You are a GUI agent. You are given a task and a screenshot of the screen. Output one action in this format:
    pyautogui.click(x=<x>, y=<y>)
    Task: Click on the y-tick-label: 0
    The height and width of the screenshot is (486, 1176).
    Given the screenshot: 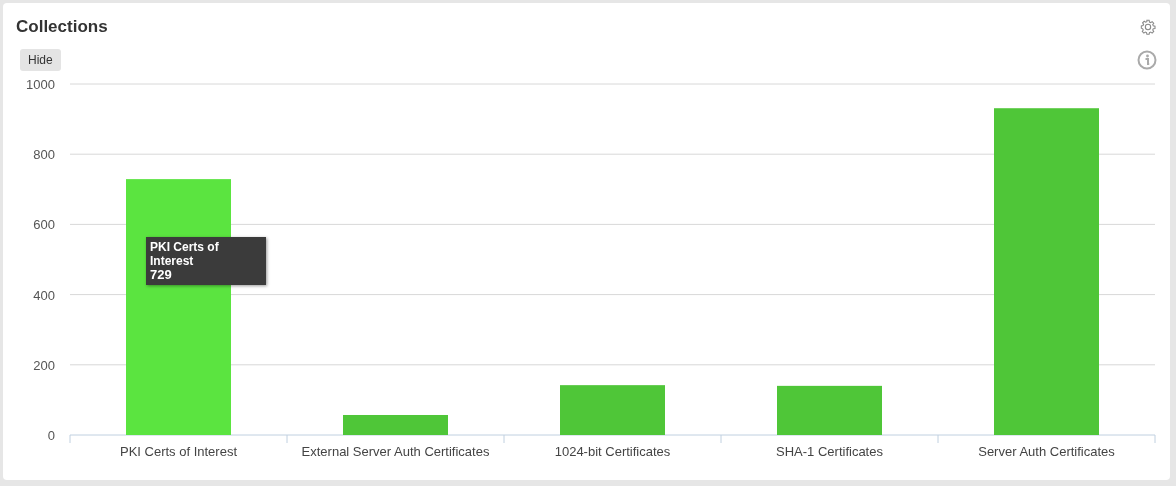 What is the action you would take?
    pyautogui.click(x=51, y=435)
    